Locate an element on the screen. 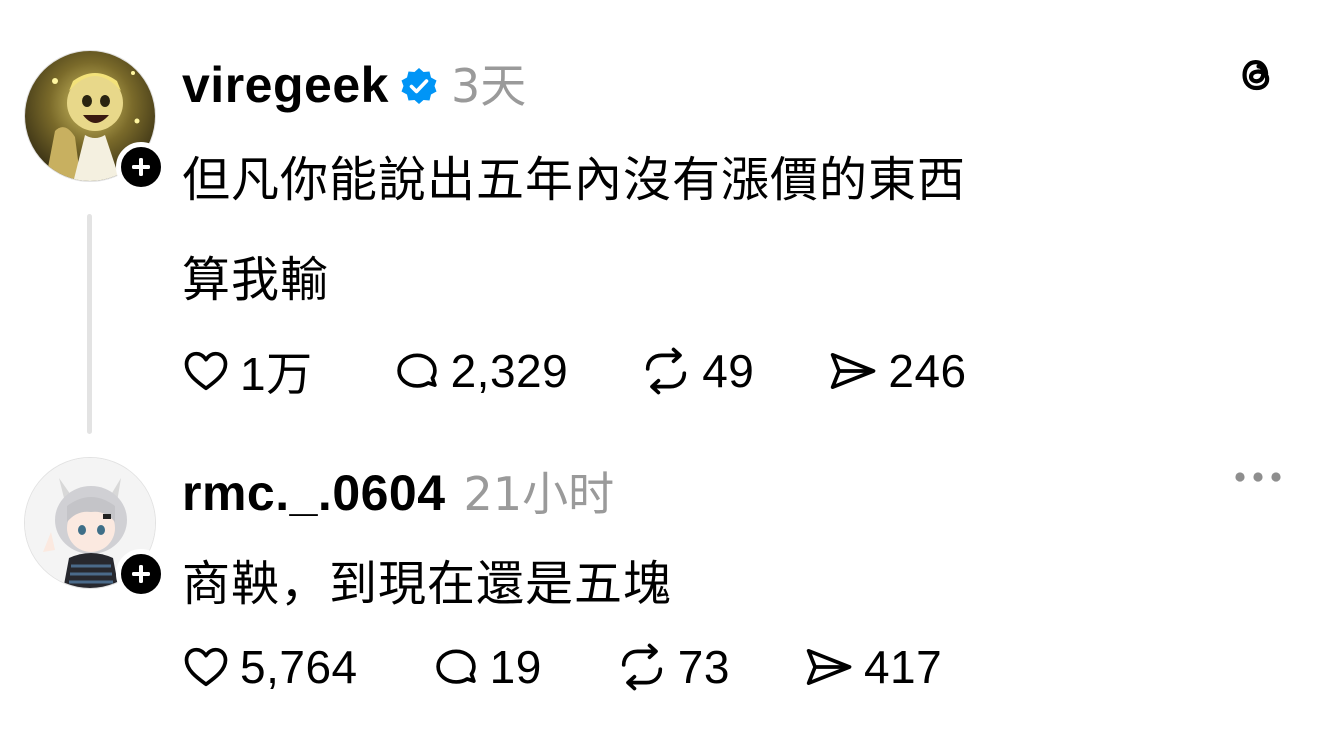  share-button: 246 is located at coordinates (895, 371).